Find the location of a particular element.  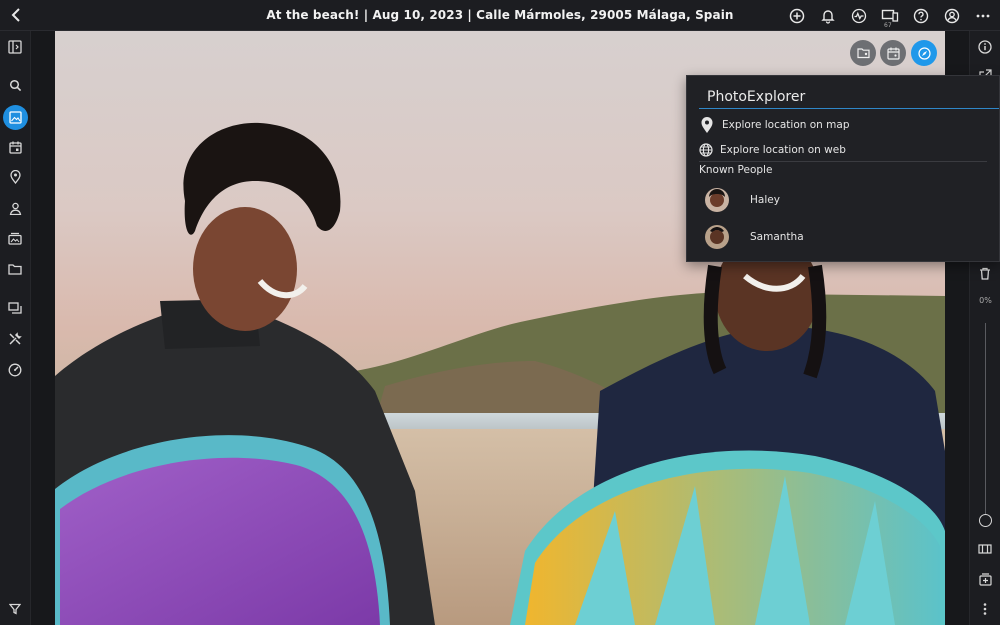

explore-map-item: Explore location on map is located at coordinates (774, 125).